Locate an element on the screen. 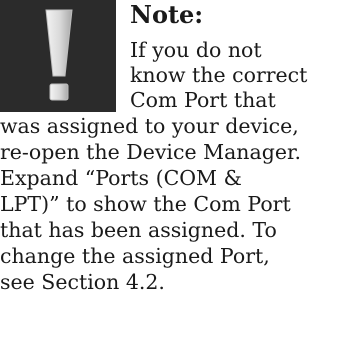  note-text-line: see Section 4.2. is located at coordinates (82, 282).